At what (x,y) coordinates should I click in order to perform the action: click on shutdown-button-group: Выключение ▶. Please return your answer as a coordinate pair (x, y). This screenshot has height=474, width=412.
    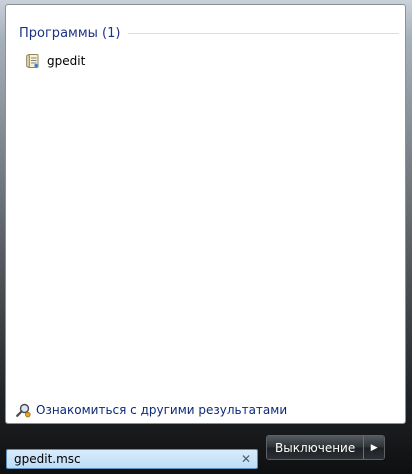
    Looking at the image, I should click on (326, 447).